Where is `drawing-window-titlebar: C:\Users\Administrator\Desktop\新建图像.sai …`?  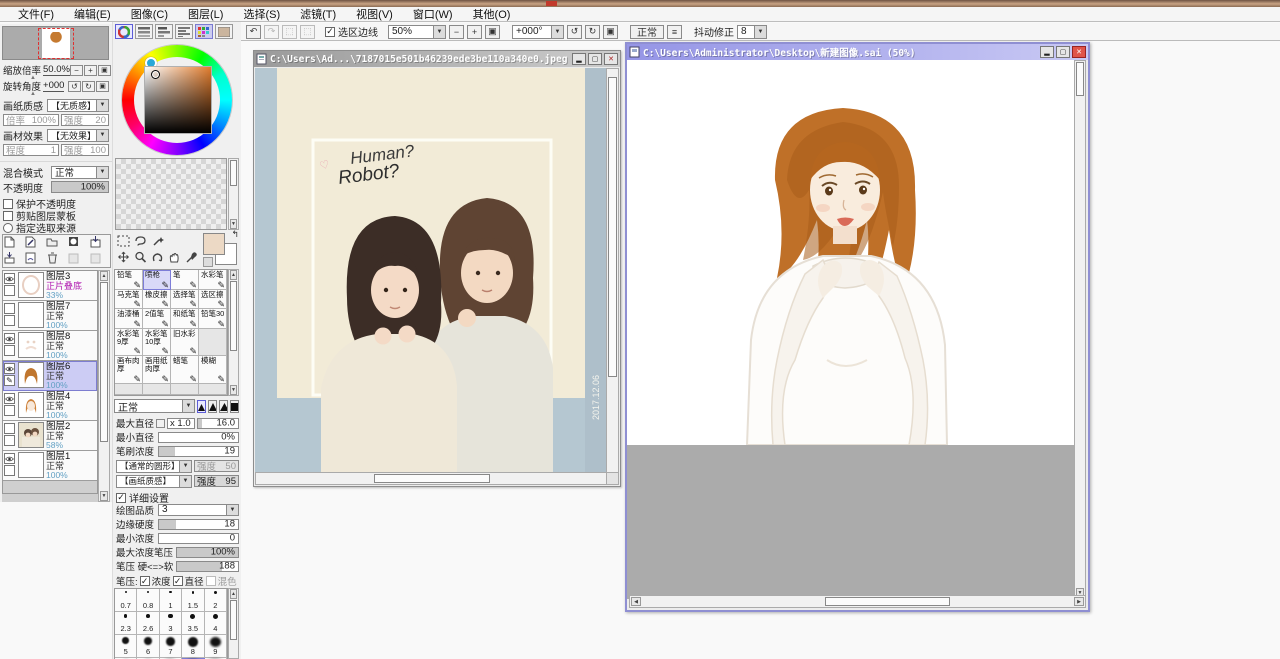 drawing-window-titlebar: C:\Users\Administrator\Desktop\新建图像.sai … is located at coordinates (857, 52).